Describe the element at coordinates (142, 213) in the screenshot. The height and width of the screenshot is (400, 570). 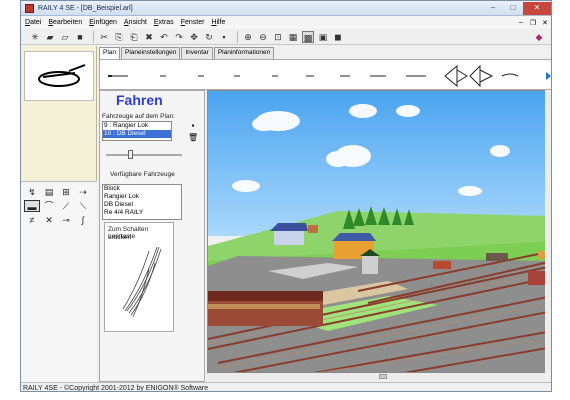
I see `list-item: Re 4/4 RAILY` at that location.